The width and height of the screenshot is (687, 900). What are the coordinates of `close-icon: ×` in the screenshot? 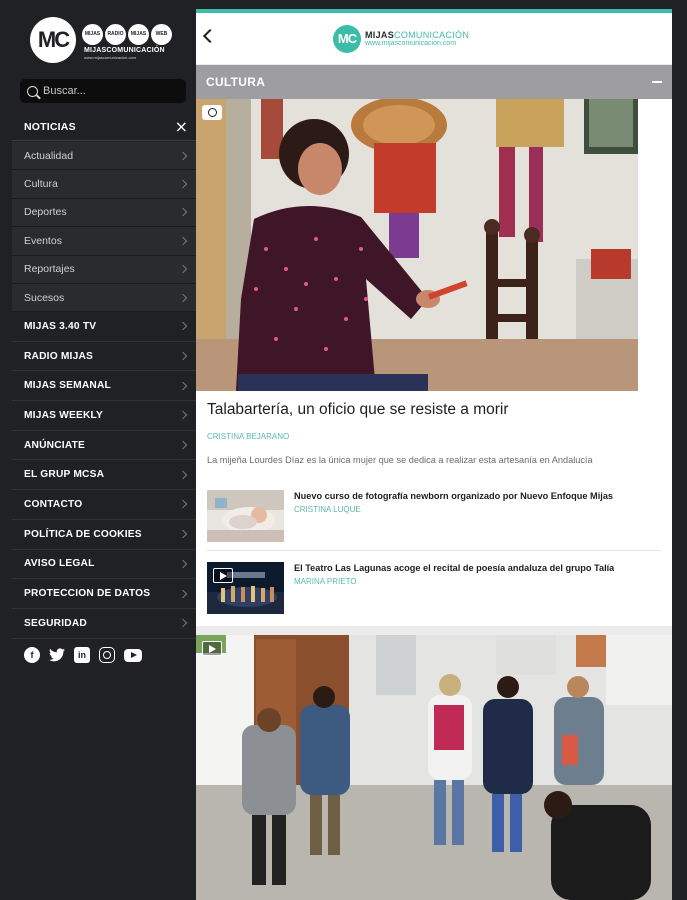 It's located at (181, 127).